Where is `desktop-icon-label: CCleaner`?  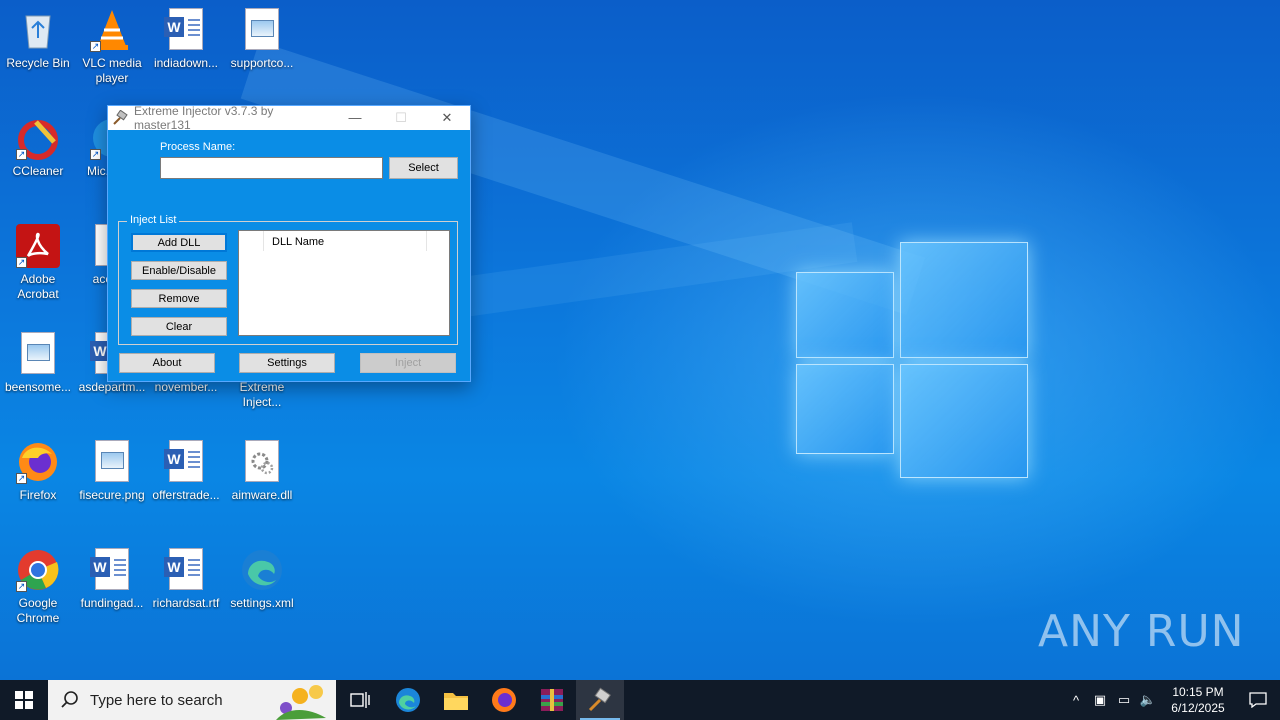
desktop-icon-label: CCleaner is located at coordinates (38, 171).